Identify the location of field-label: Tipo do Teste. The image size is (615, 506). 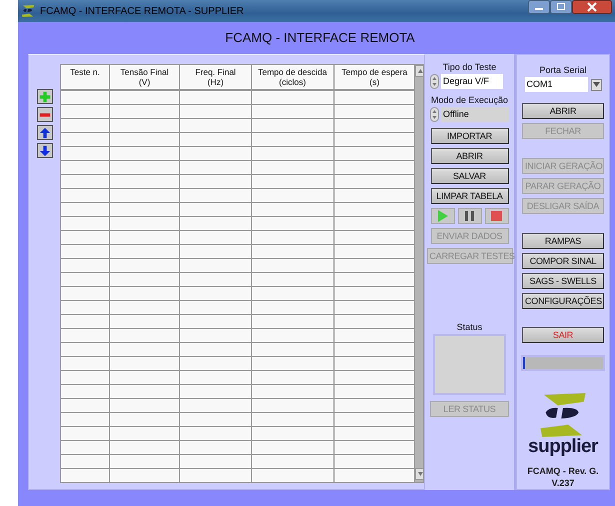
(469, 67).